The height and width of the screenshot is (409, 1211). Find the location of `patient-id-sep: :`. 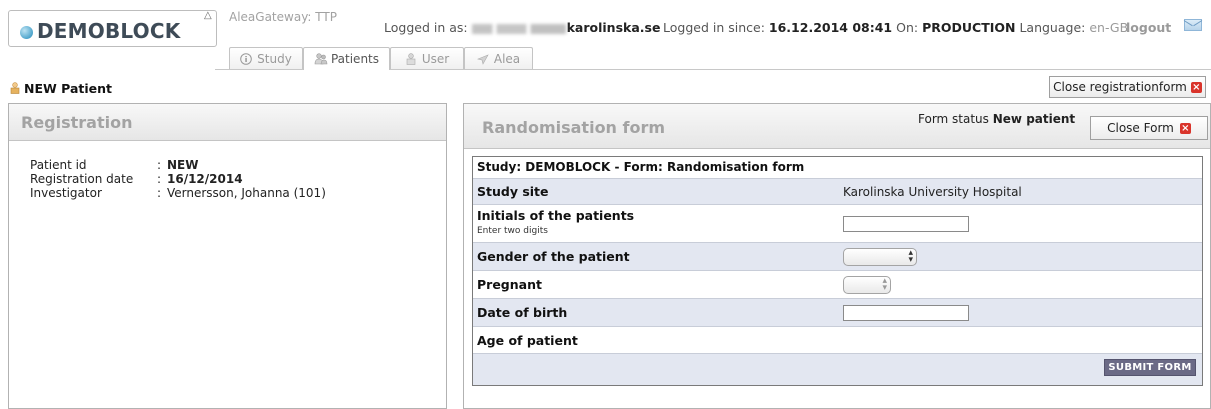

patient-id-sep: : is located at coordinates (159, 165).